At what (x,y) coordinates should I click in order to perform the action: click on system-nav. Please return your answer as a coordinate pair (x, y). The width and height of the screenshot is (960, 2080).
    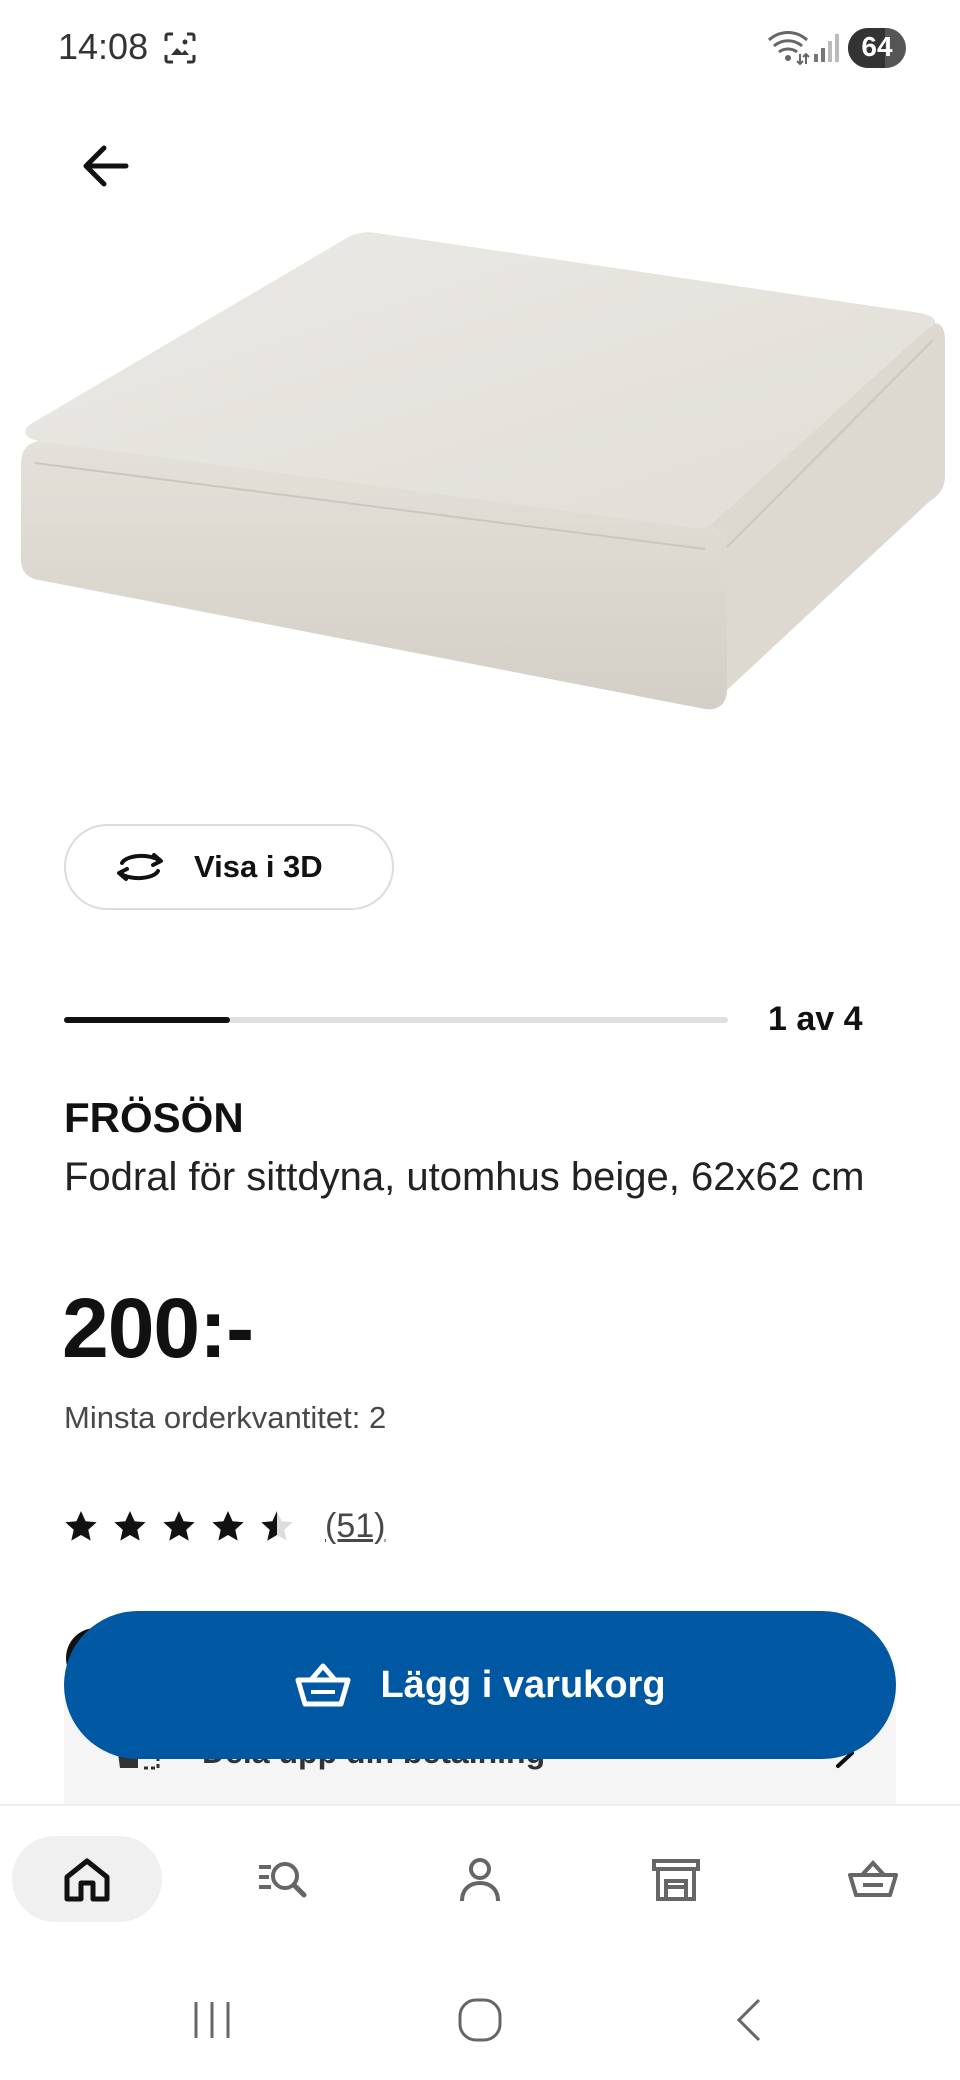
    Looking at the image, I should click on (480, 2017).